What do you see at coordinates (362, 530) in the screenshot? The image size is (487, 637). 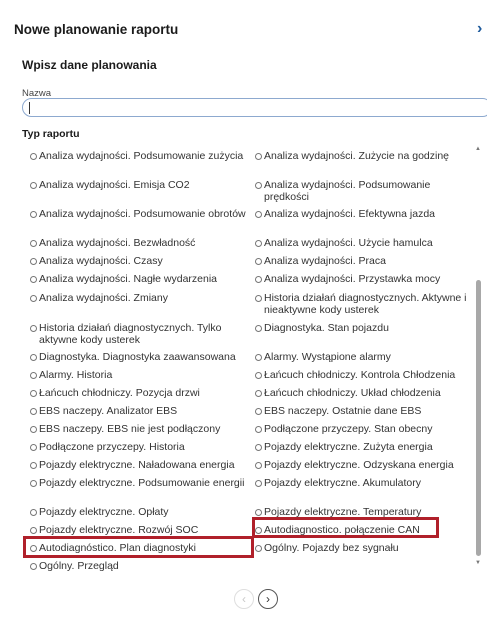 I see `report-type-option: Autodiagnostico. połączenie CAN` at bounding box center [362, 530].